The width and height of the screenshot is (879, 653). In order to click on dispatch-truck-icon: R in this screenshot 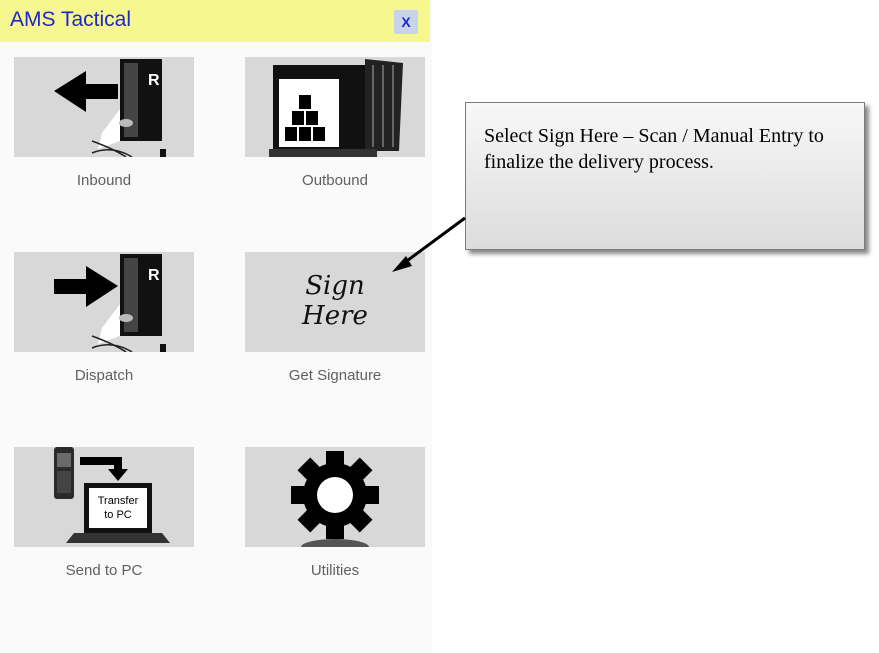, I will do `click(110, 303)`.